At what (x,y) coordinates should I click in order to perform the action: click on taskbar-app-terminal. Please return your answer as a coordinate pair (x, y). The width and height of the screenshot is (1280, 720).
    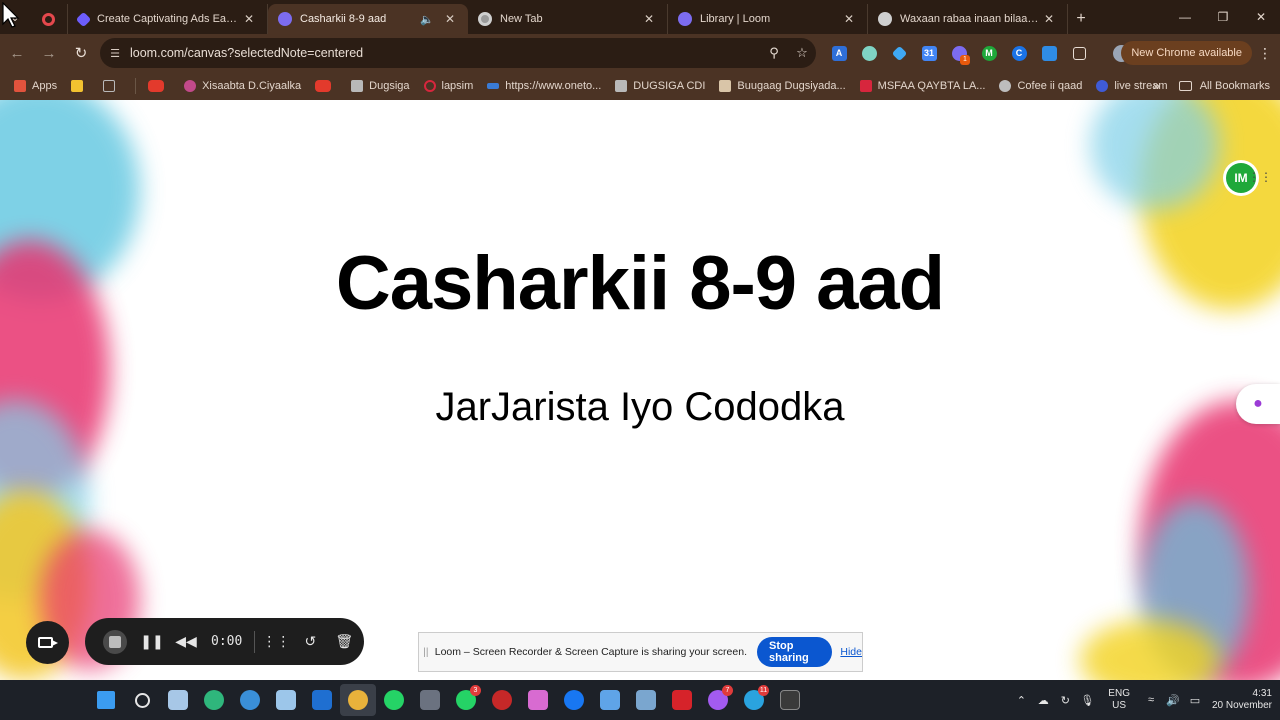
    Looking at the image, I should click on (790, 700).